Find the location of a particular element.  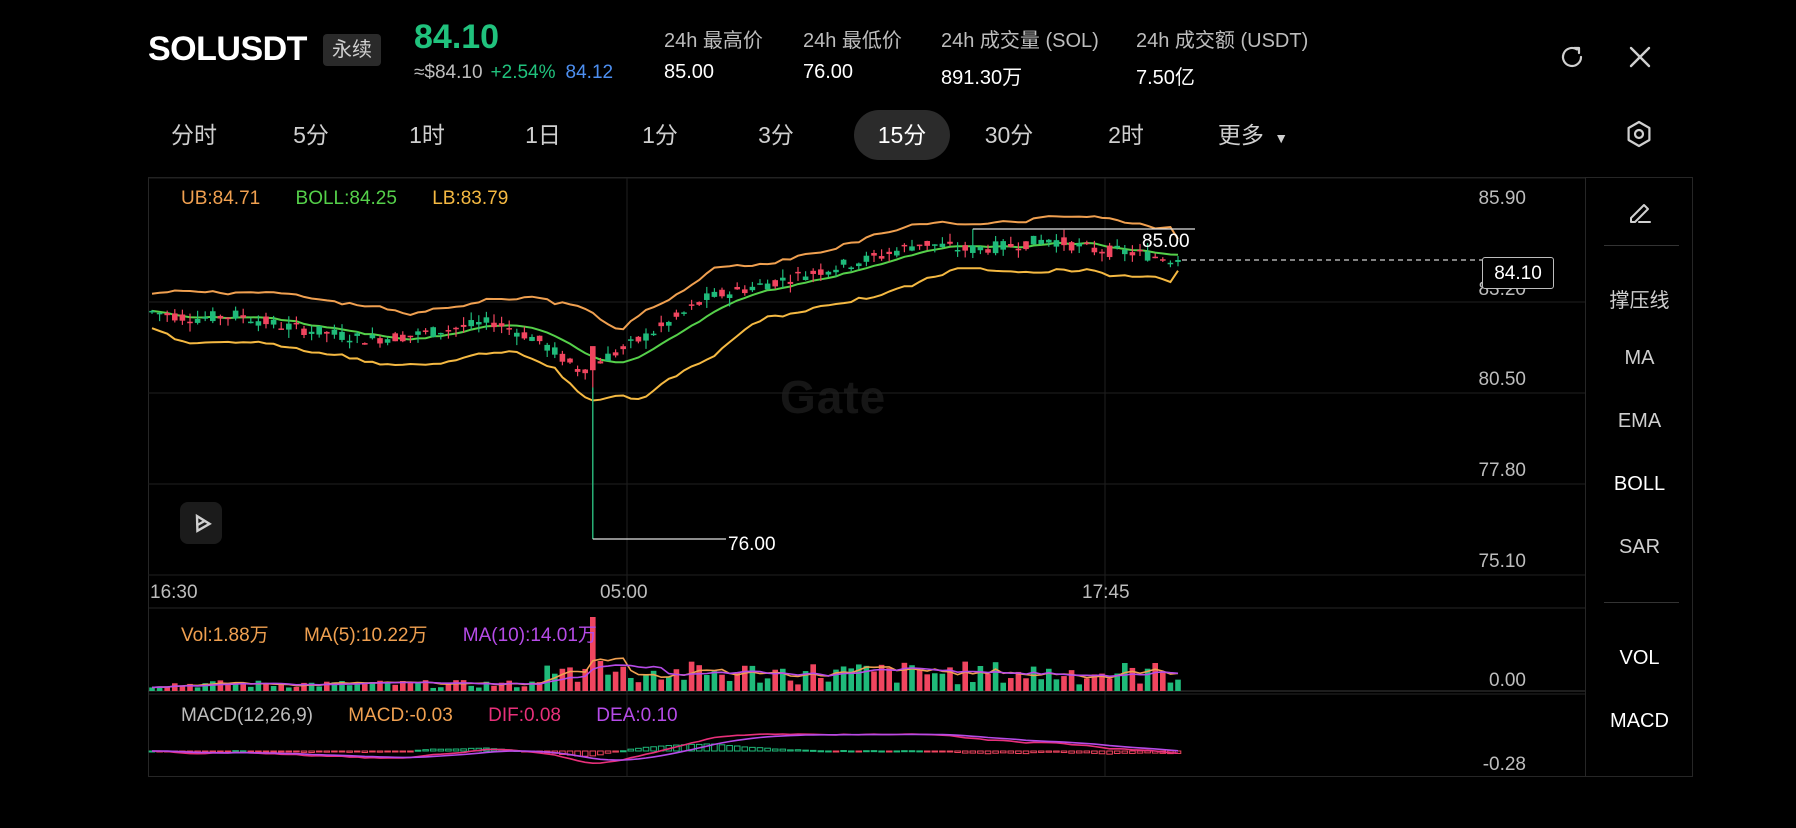

y-tick: 80.50 is located at coordinates (1502, 379).